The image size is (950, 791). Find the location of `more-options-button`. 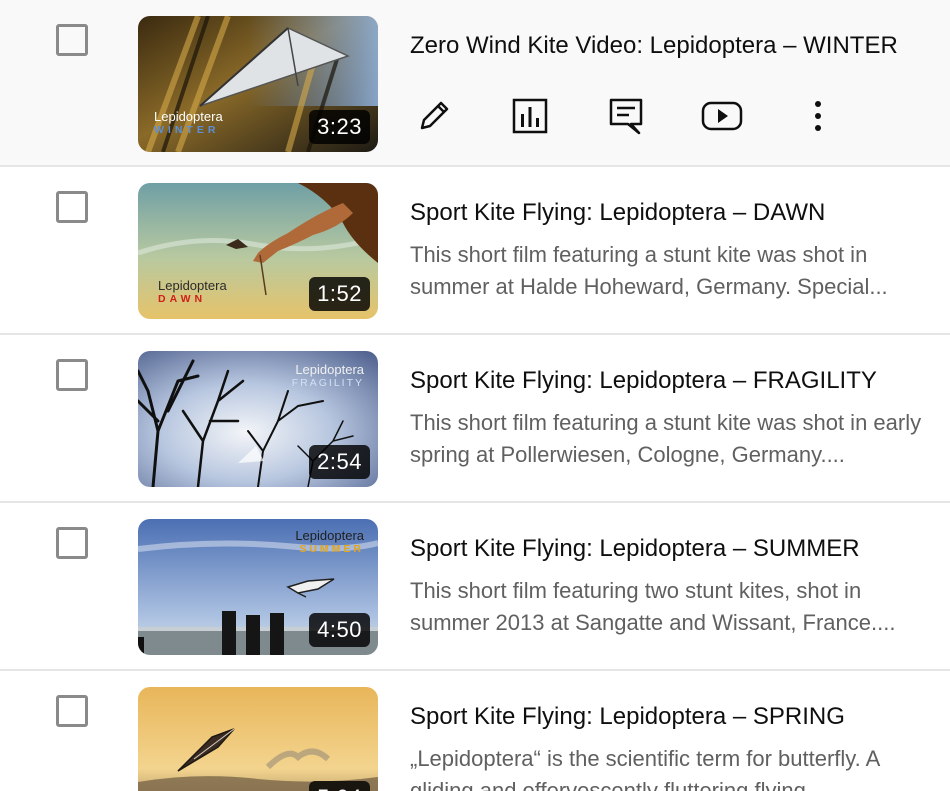

more-options-button is located at coordinates (818, 116).